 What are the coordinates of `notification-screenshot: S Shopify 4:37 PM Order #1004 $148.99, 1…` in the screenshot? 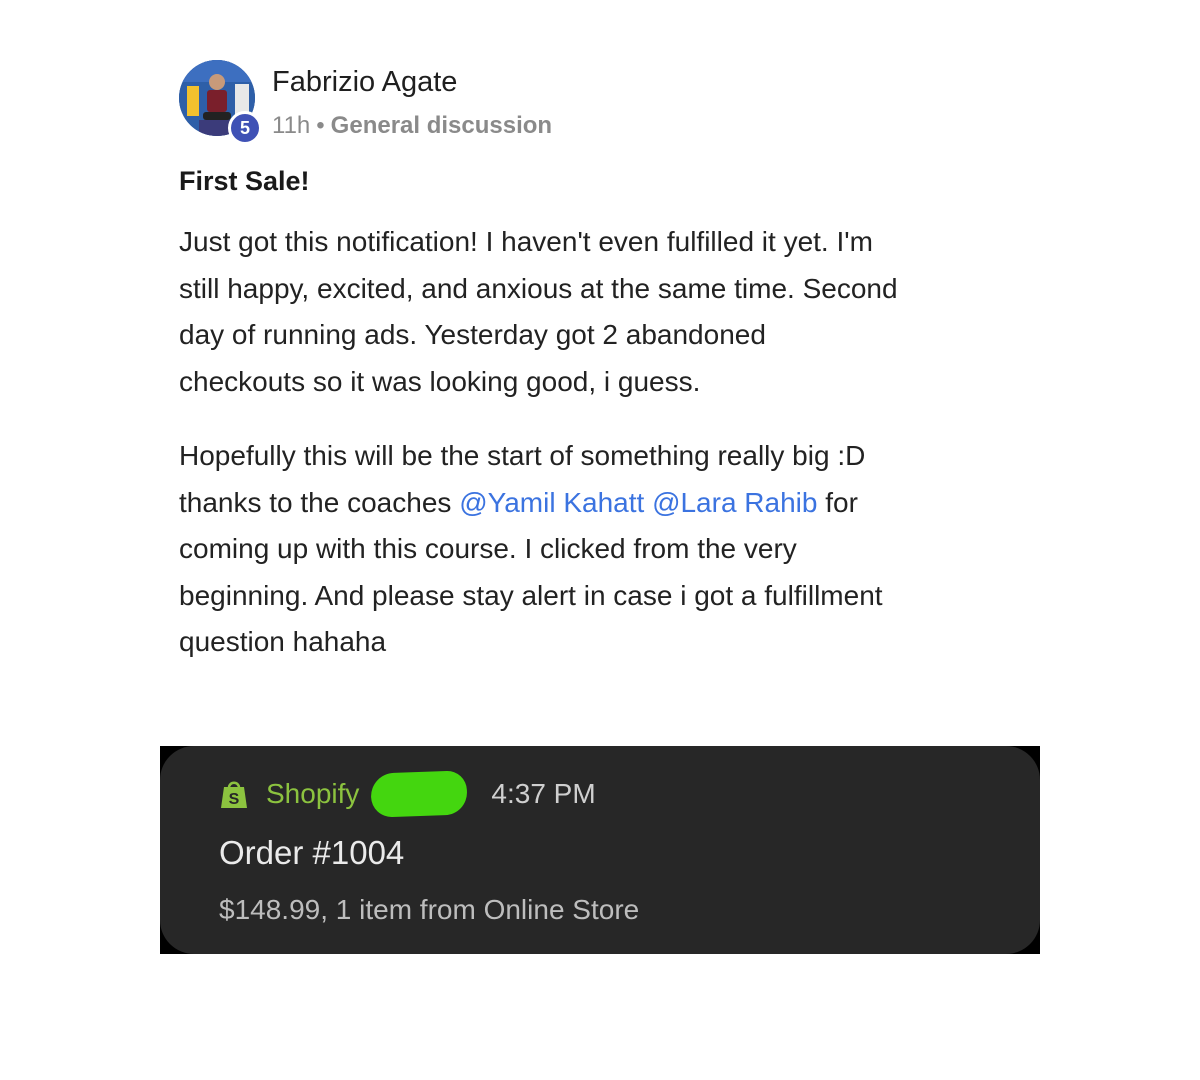 It's located at (600, 850).